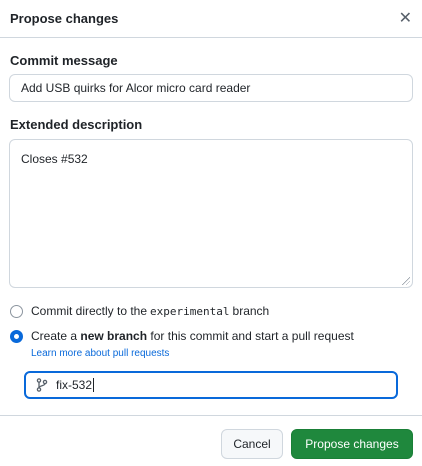 The image size is (422, 466). Describe the element at coordinates (190, 311) in the screenshot. I see `commit-direct-branch: experimental` at that location.